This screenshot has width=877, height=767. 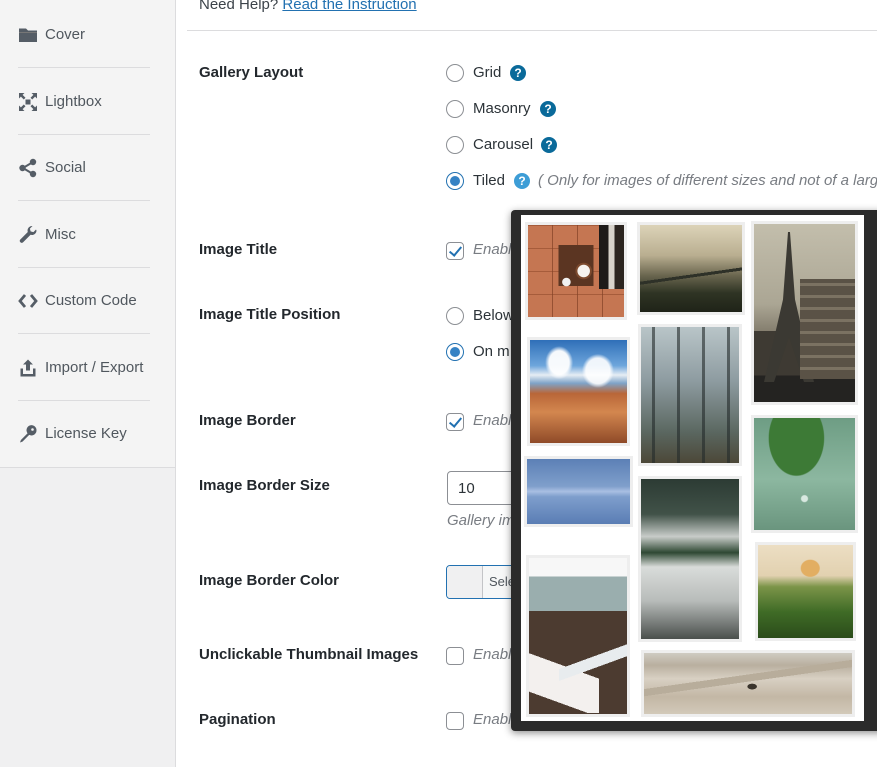 I want to click on layout-carousel-radio, so click(x=455, y=145).